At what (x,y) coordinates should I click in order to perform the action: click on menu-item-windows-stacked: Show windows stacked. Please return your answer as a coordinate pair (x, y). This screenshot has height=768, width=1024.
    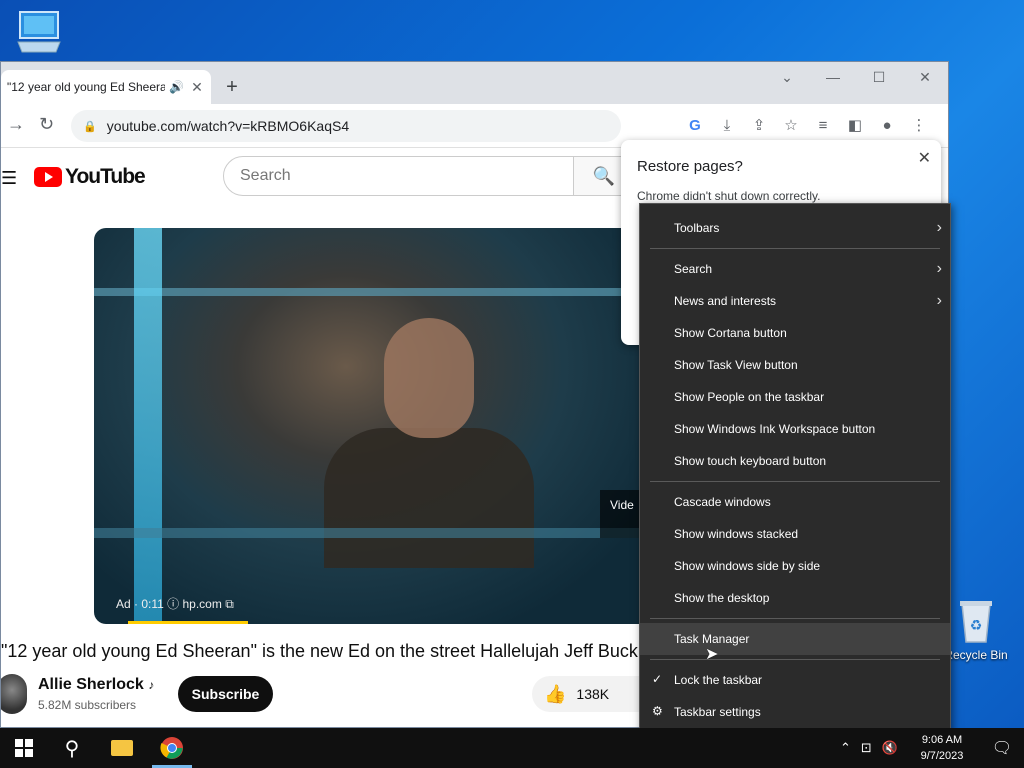
    Looking at the image, I should click on (795, 534).